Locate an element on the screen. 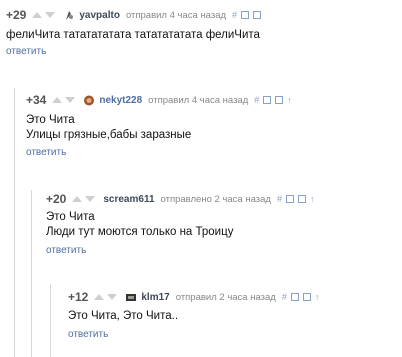 Image resolution: width=402 pixels, height=357 pixels. comment-header: +29 yavpalto отправил 4 часа назад # is located at coordinates (135, 15).